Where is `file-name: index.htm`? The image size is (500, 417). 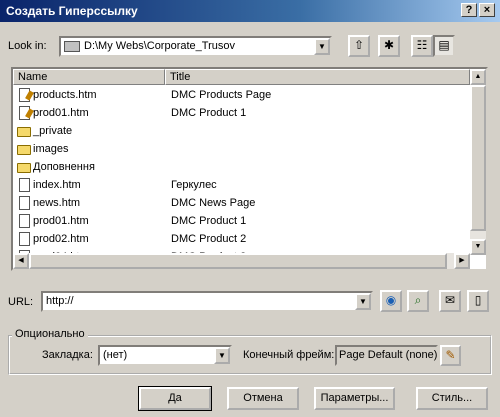
file-name: index.htm is located at coordinates (57, 185).